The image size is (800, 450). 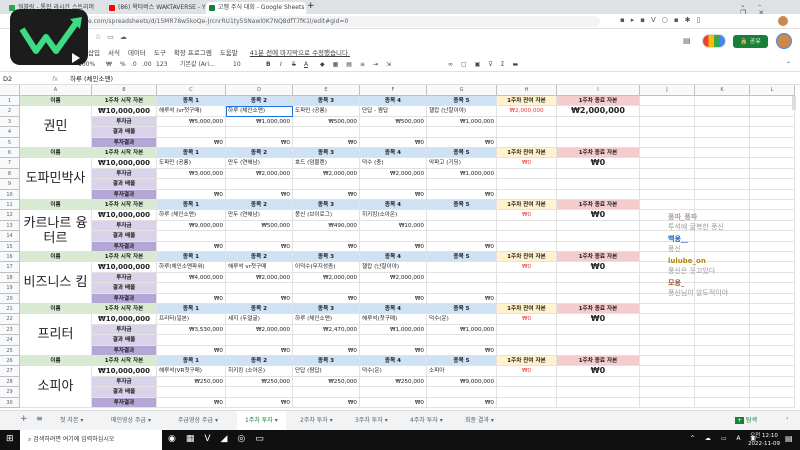 I want to click on explore-button: + 탐색, so click(x=746, y=419).